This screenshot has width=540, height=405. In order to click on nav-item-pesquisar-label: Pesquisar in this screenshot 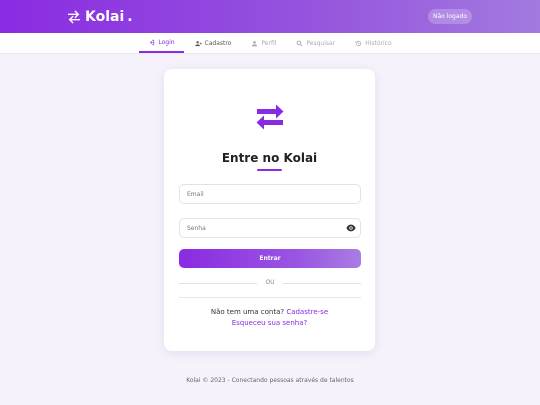, I will do `click(321, 43)`.